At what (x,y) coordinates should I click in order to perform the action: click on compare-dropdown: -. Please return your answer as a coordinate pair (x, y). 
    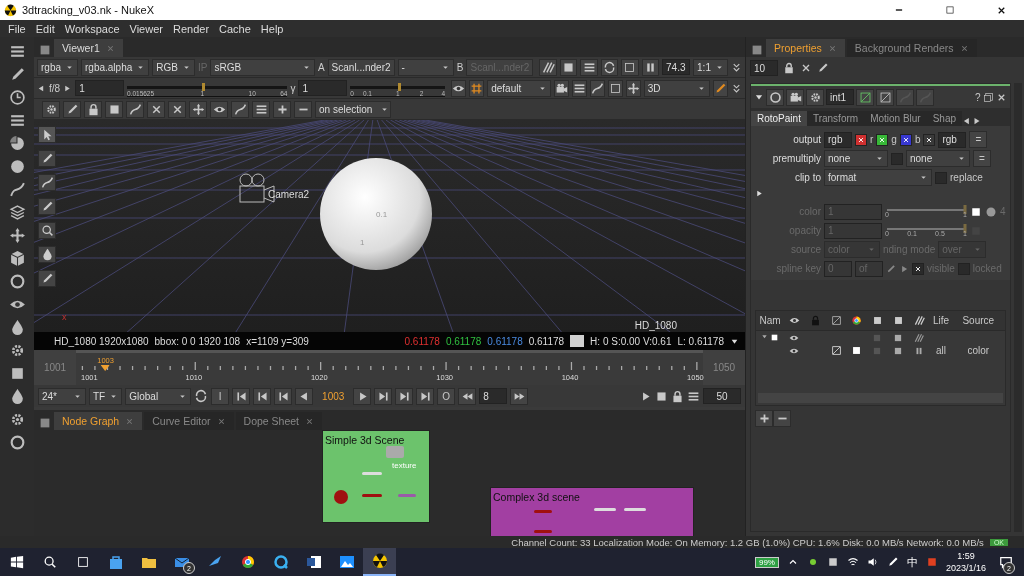
    Looking at the image, I should click on (425, 67).